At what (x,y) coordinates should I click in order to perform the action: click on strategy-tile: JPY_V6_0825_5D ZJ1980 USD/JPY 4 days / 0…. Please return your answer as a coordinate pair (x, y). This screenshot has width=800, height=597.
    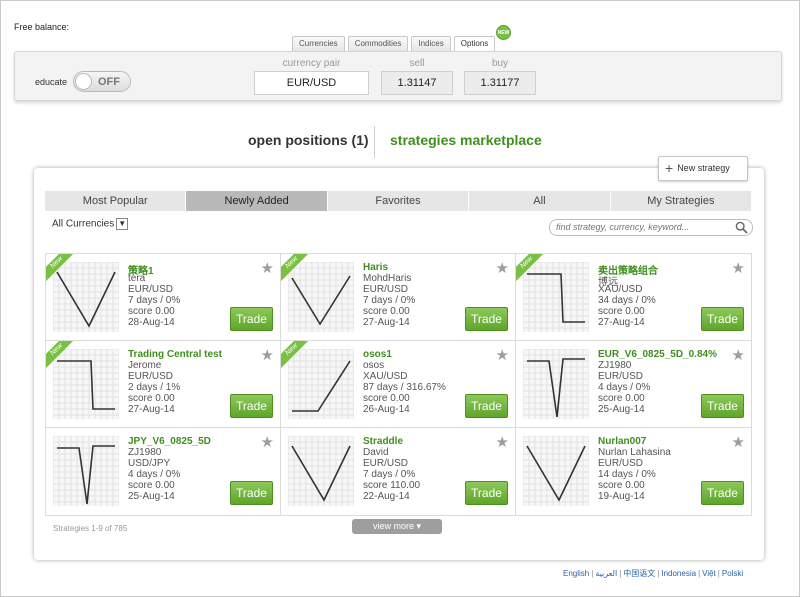
    Looking at the image, I should click on (163, 471).